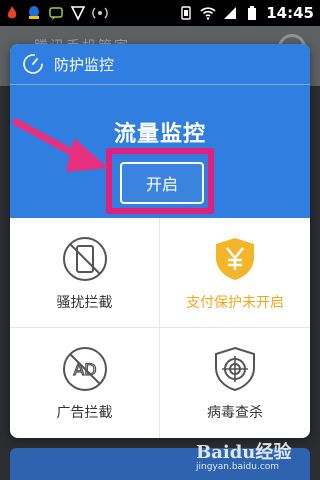 This screenshot has height=480, width=320. I want to click on watermark-logo: Baidu经验, so click(244, 452).